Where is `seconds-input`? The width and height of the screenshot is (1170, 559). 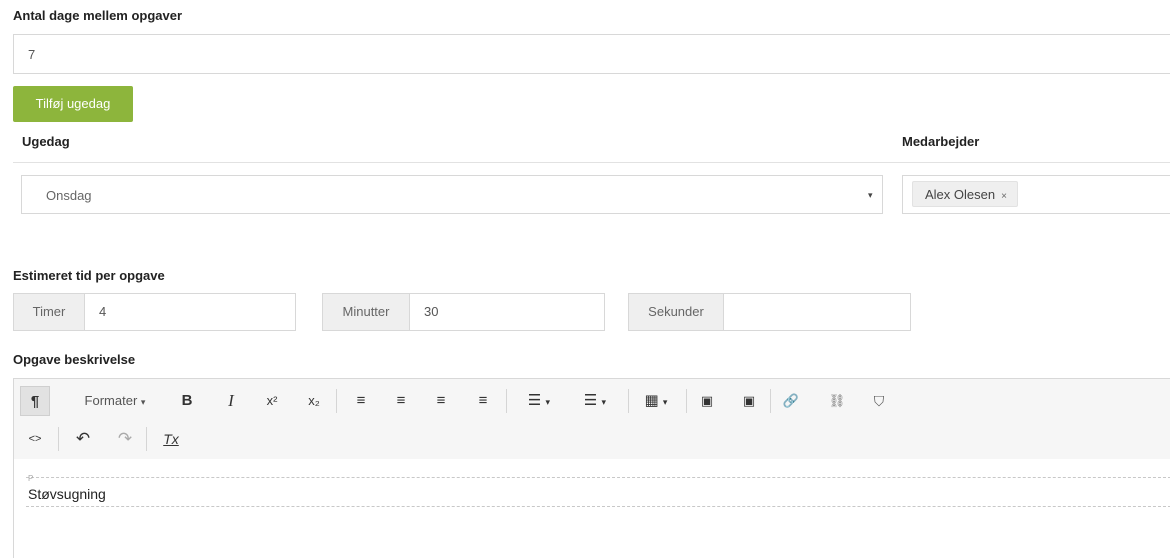
seconds-input is located at coordinates (817, 312).